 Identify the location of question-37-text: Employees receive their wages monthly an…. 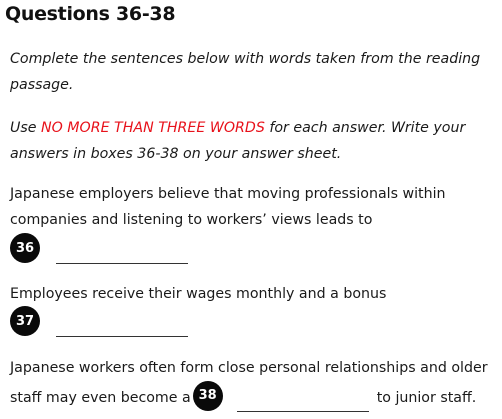
(198, 294).